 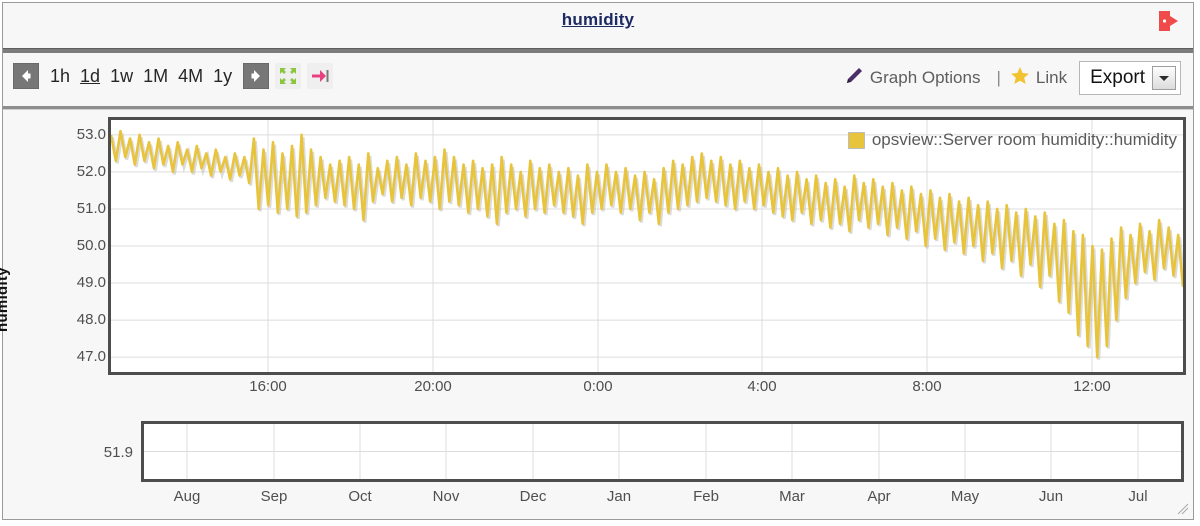 What do you see at coordinates (60, 76) in the screenshot?
I see `range-1h: 1h` at bounding box center [60, 76].